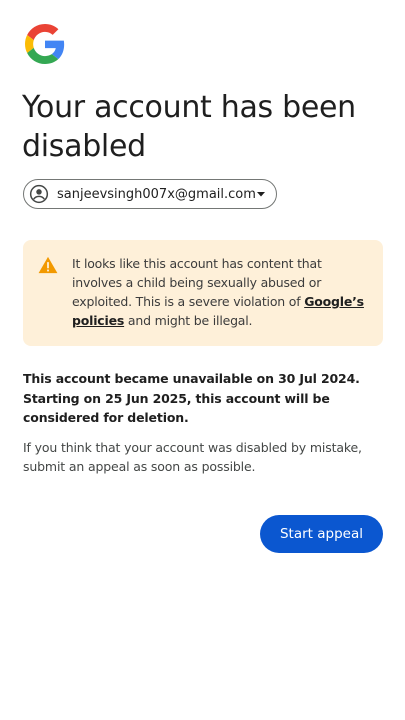 The width and height of the screenshot is (405, 720). I want to click on caret-down-icon, so click(260, 194).